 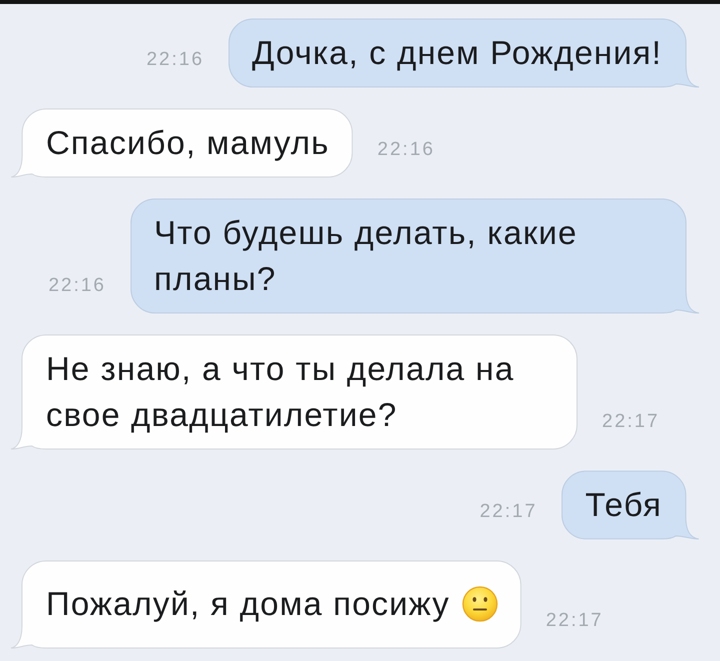 I want to click on message-text: Спасибо, мамуль, so click(x=188, y=143).